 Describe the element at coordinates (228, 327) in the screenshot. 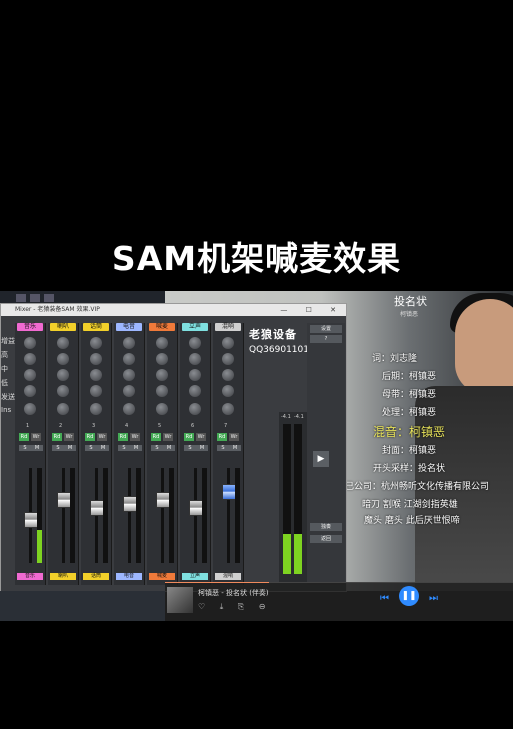

I see `channel-name: 混响` at that location.